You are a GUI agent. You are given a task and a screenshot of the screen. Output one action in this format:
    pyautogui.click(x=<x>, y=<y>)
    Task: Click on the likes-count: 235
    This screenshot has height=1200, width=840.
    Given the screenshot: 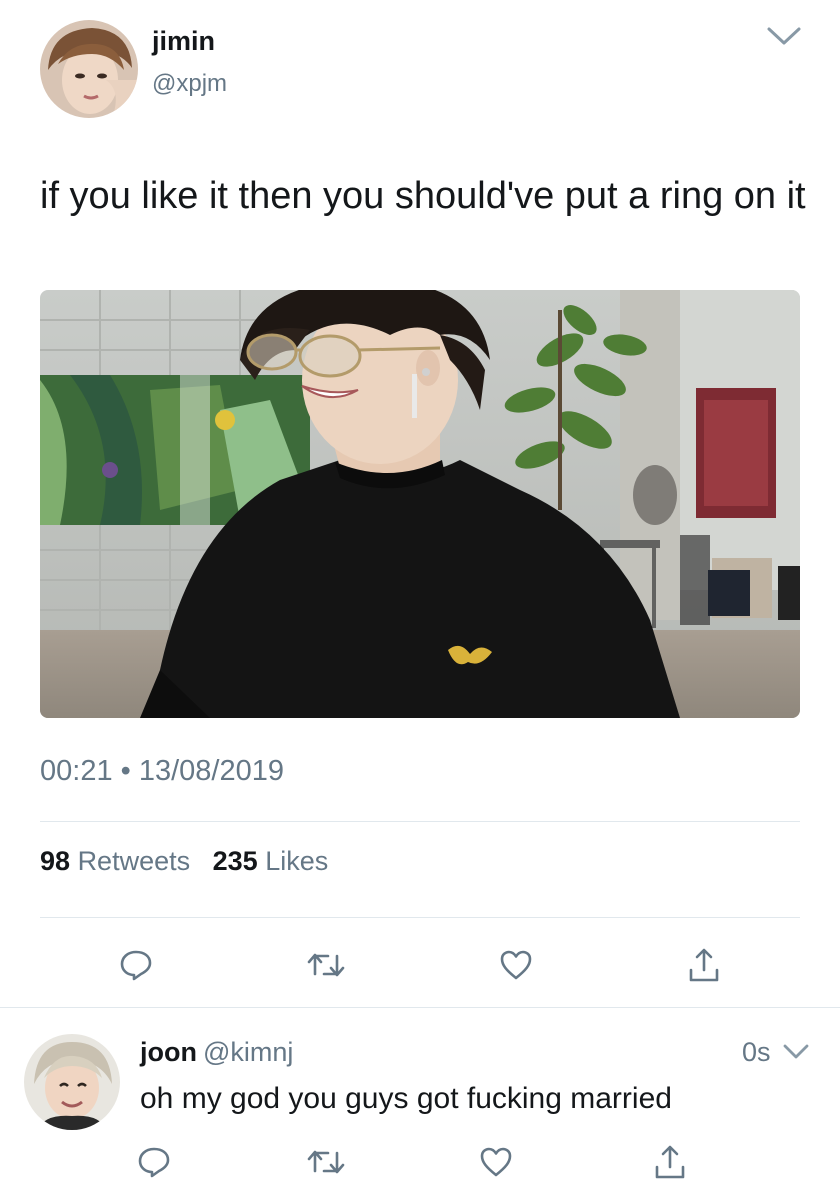 What is the action you would take?
    pyautogui.click(x=235, y=861)
    